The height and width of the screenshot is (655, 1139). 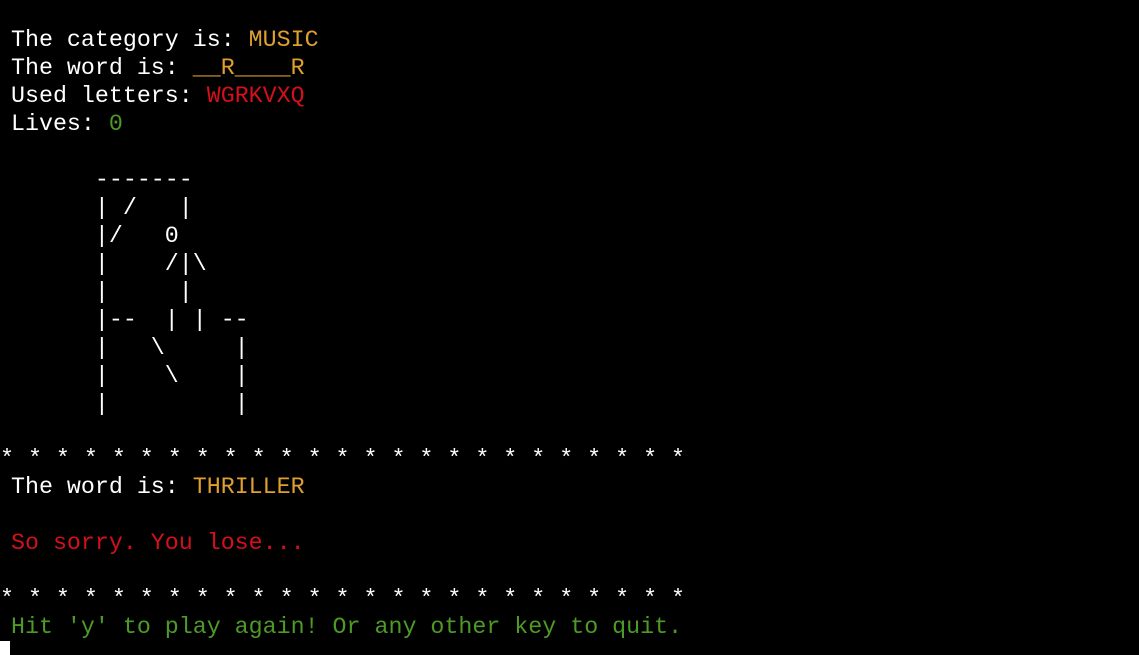 I want to click on category-label: The category is:, so click(x=130, y=40).